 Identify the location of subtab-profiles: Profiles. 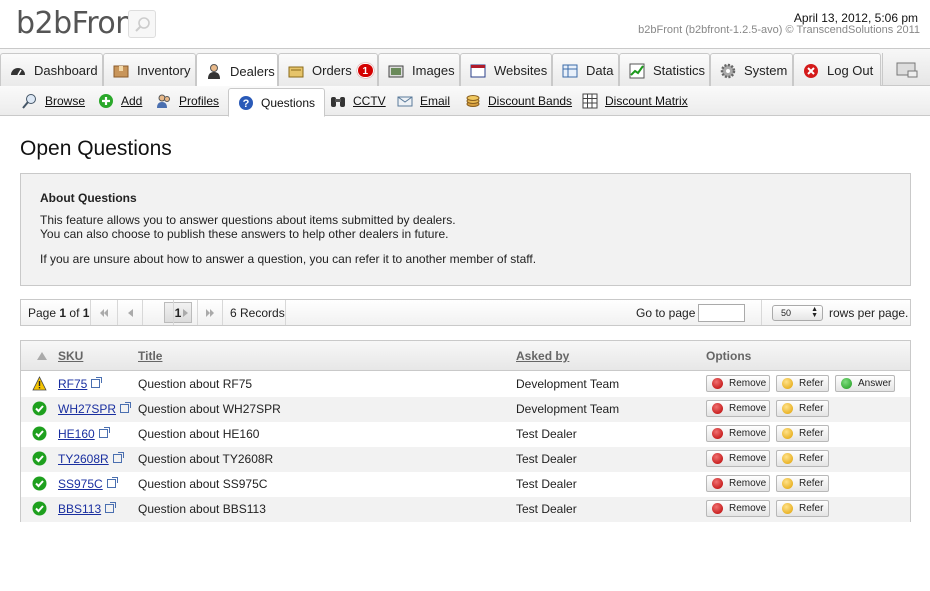
(187, 101).